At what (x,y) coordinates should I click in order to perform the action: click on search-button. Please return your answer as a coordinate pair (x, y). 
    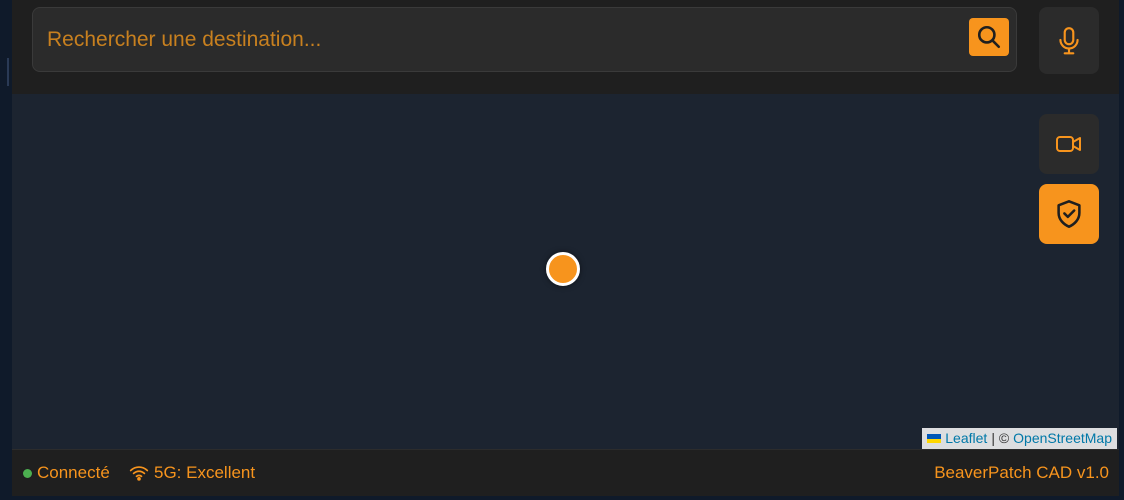
    Looking at the image, I should click on (989, 37).